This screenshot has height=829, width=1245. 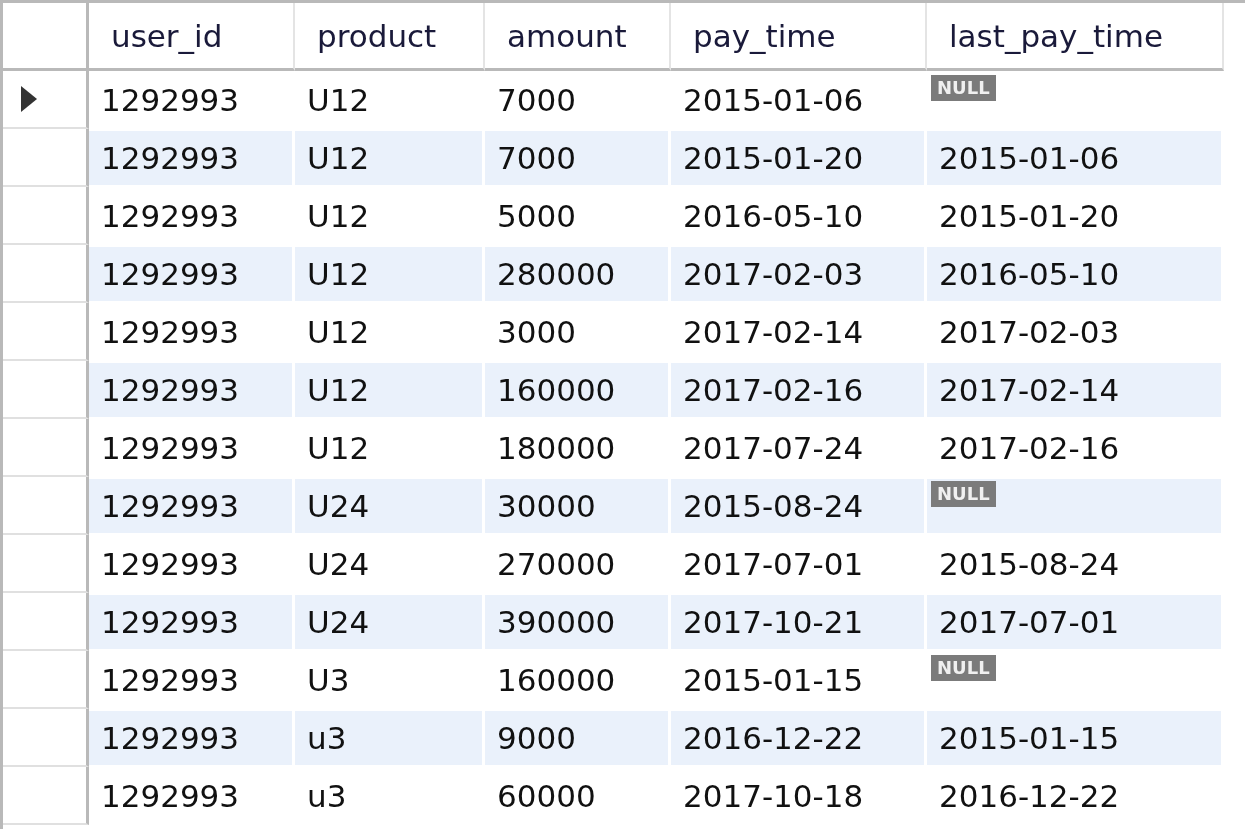 What do you see at coordinates (797, 158) in the screenshot?
I see `table-cell: 2015-01-20` at bounding box center [797, 158].